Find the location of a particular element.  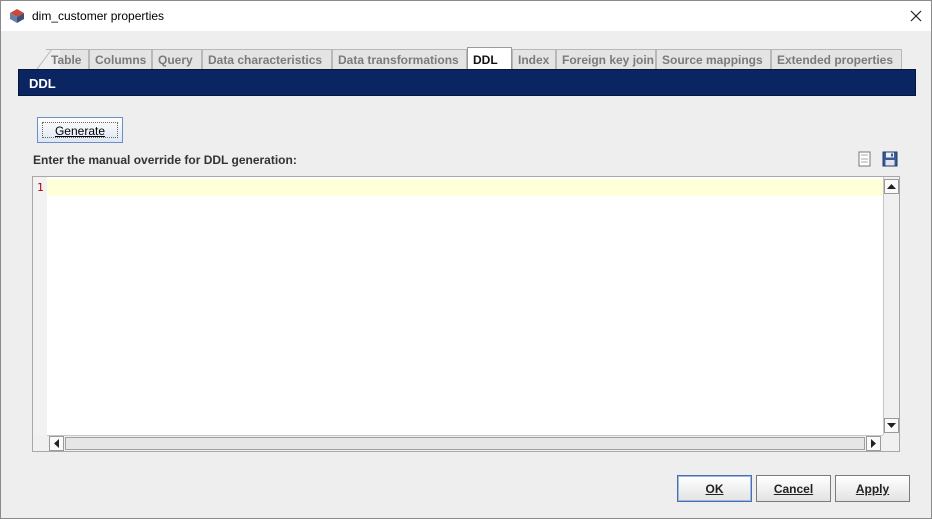

vertical-scrollbar is located at coordinates (891, 306).